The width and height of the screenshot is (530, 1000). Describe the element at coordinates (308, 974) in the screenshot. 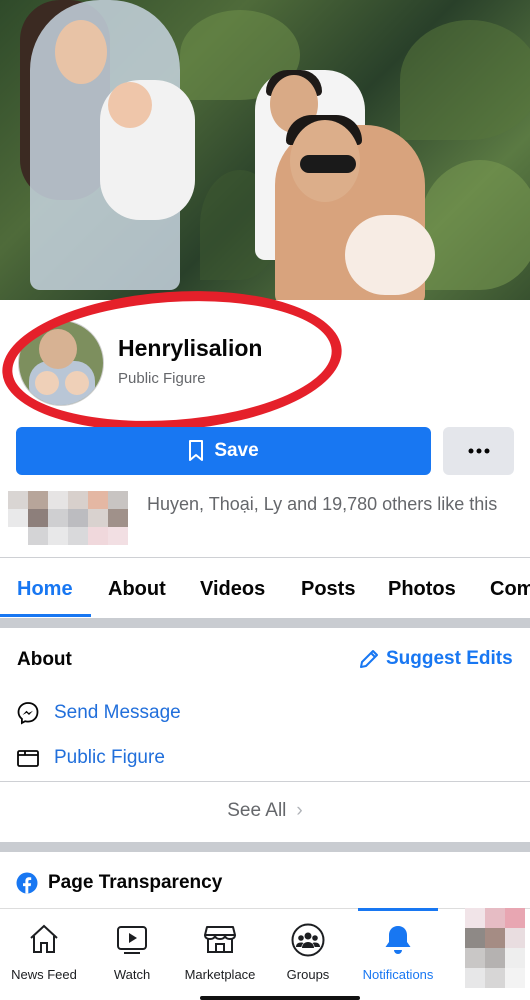

I see `nav-groups-label: Groups` at that location.